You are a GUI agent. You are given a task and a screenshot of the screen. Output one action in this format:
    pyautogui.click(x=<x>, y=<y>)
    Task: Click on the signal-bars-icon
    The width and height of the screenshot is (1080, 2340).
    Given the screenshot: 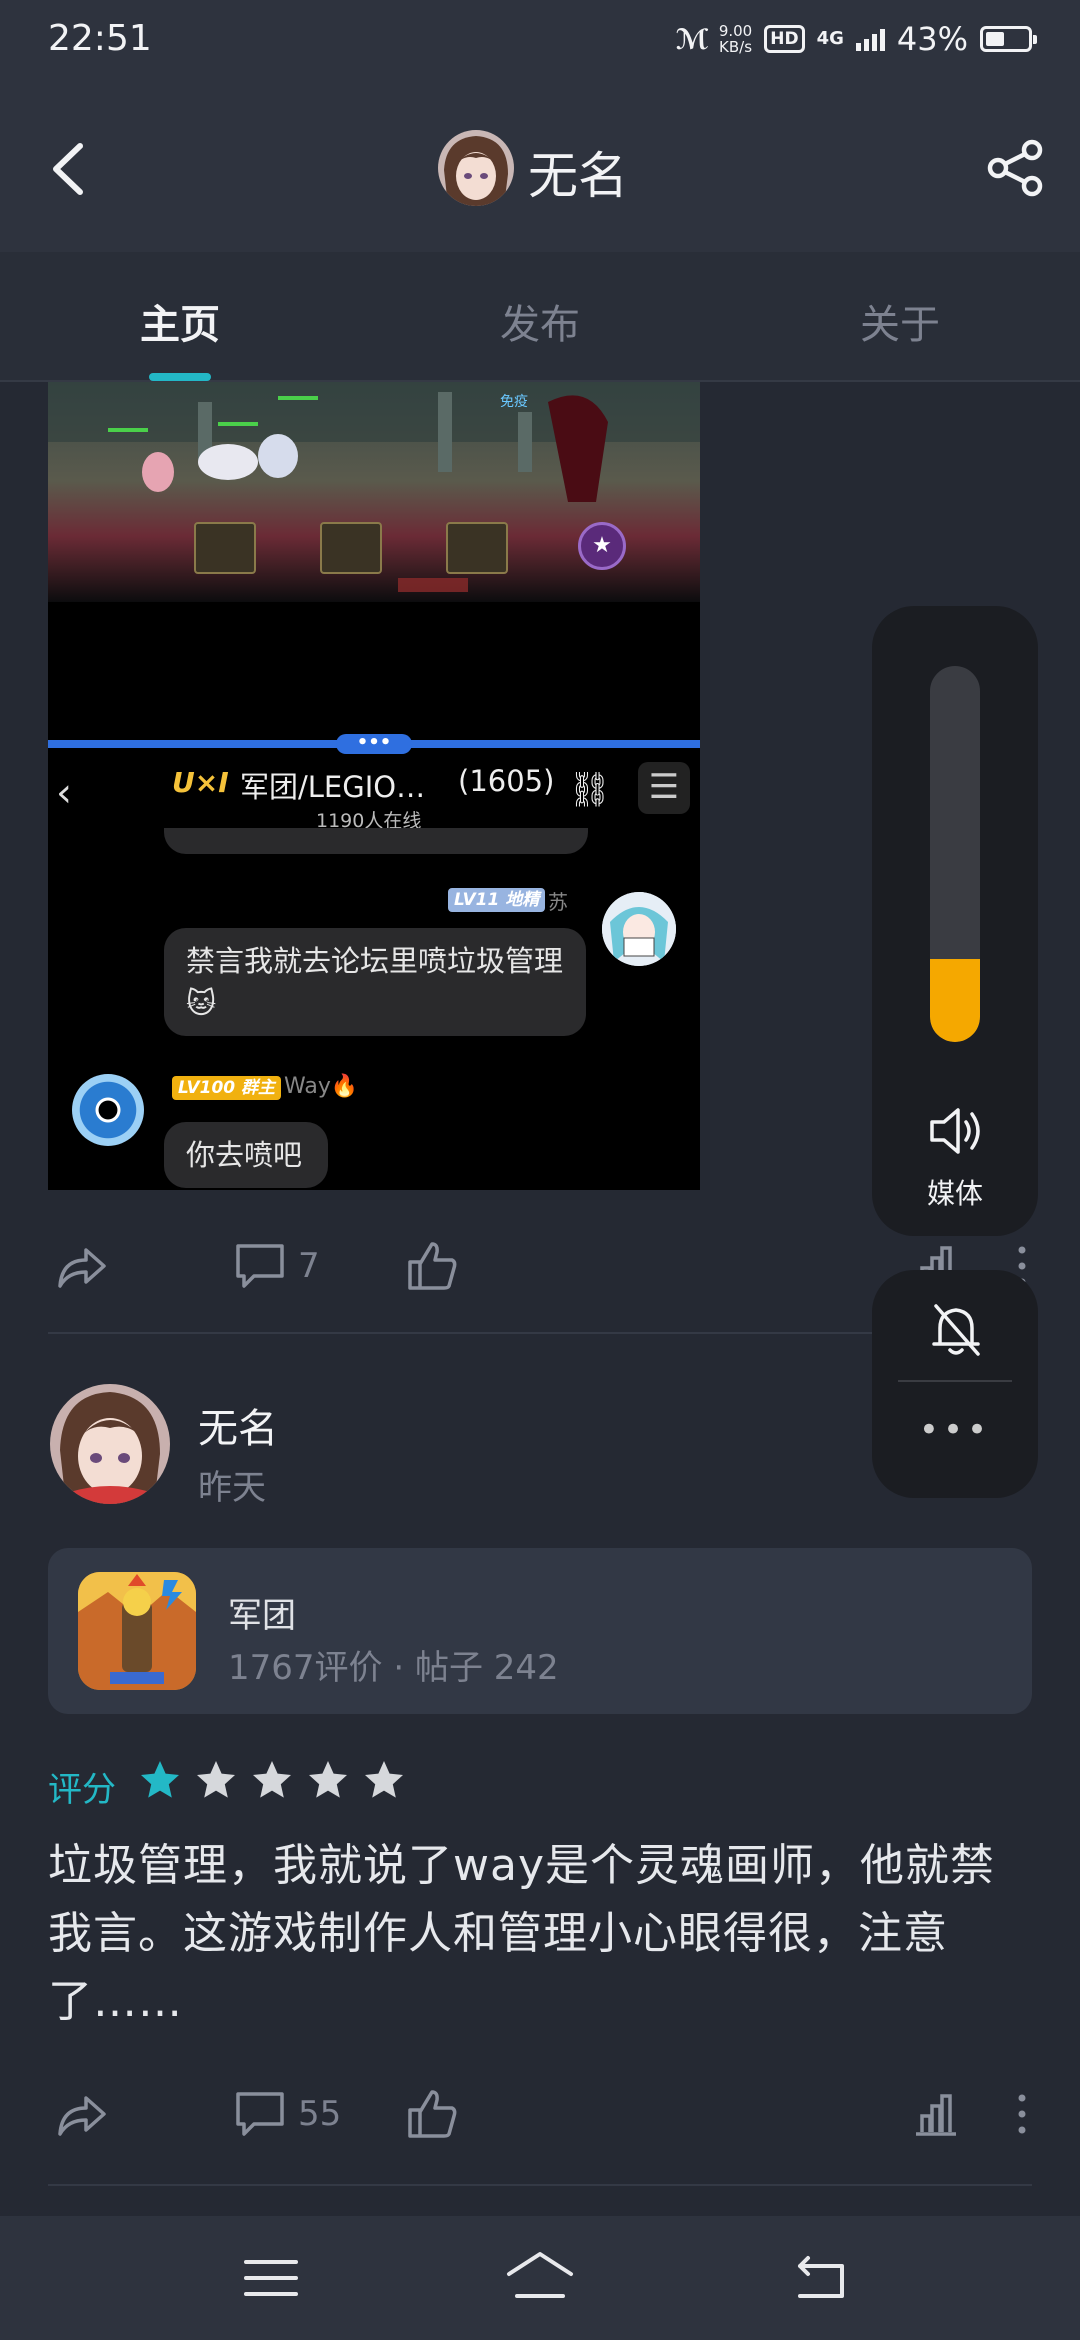 What is the action you would take?
    pyautogui.click(x=870, y=39)
    